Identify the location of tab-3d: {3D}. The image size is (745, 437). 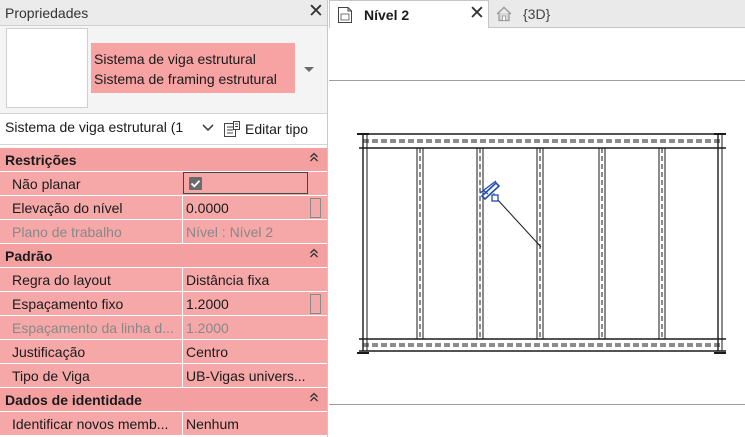
(617, 14).